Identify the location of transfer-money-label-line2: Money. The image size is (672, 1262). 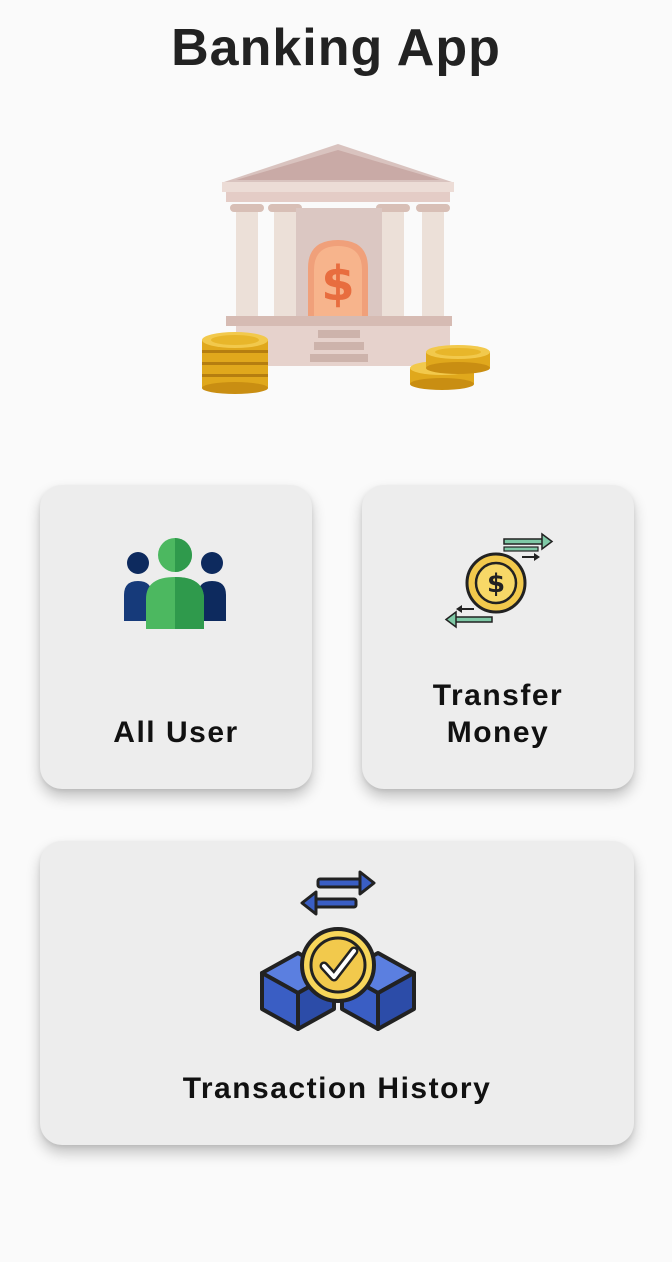
(498, 732).